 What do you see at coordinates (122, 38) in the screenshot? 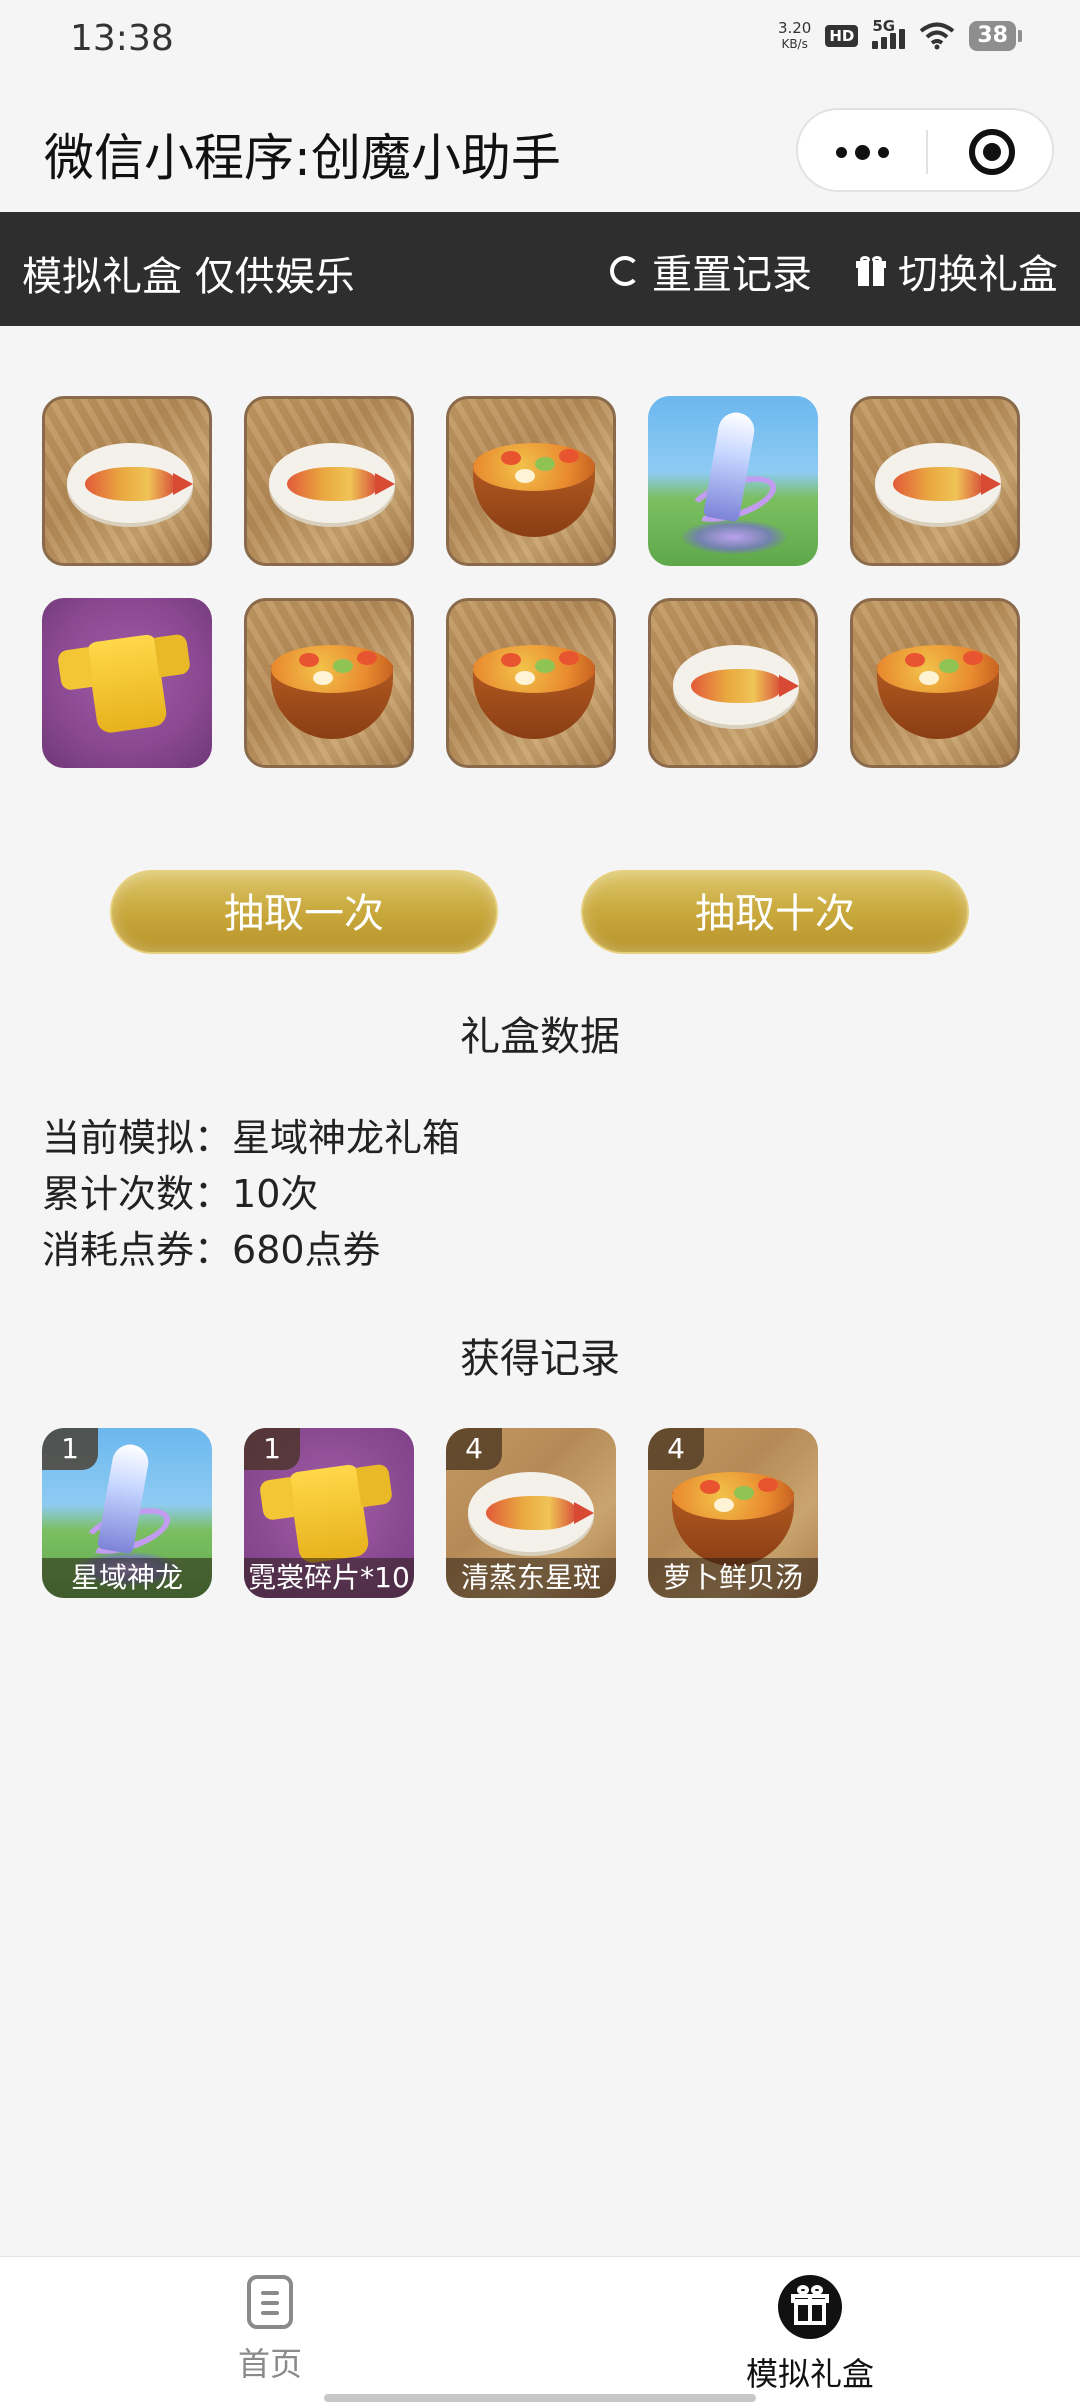
I see `status-time: 13:38` at bounding box center [122, 38].